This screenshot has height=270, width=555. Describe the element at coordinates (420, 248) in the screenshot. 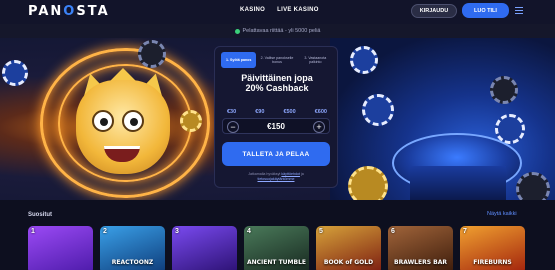

I see `game-tile: 6 BRAWLERS BAR` at that location.